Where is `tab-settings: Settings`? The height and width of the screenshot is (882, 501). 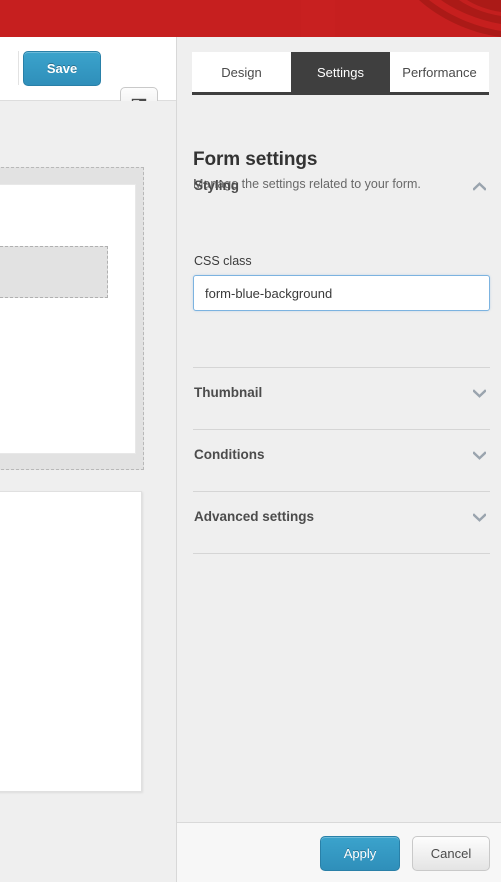 tab-settings: Settings is located at coordinates (340, 72).